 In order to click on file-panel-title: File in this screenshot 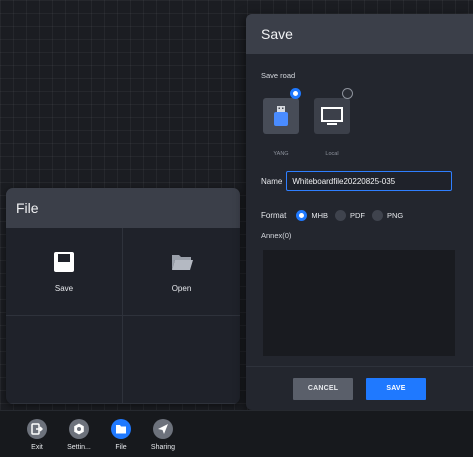, I will do `click(123, 208)`.